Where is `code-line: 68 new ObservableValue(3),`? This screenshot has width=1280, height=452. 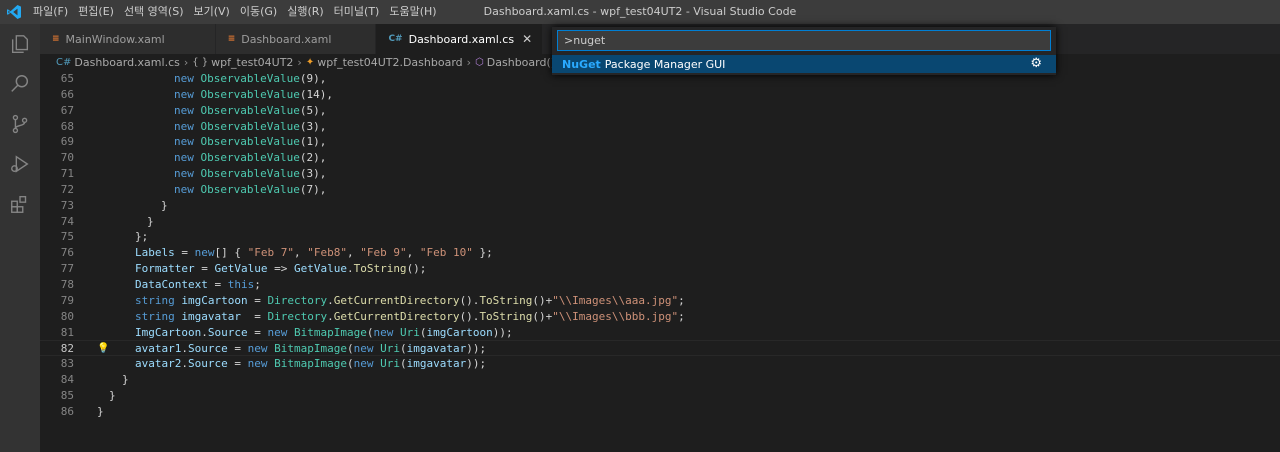
code-line: 68 new ObservableValue(3), is located at coordinates (660, 127).